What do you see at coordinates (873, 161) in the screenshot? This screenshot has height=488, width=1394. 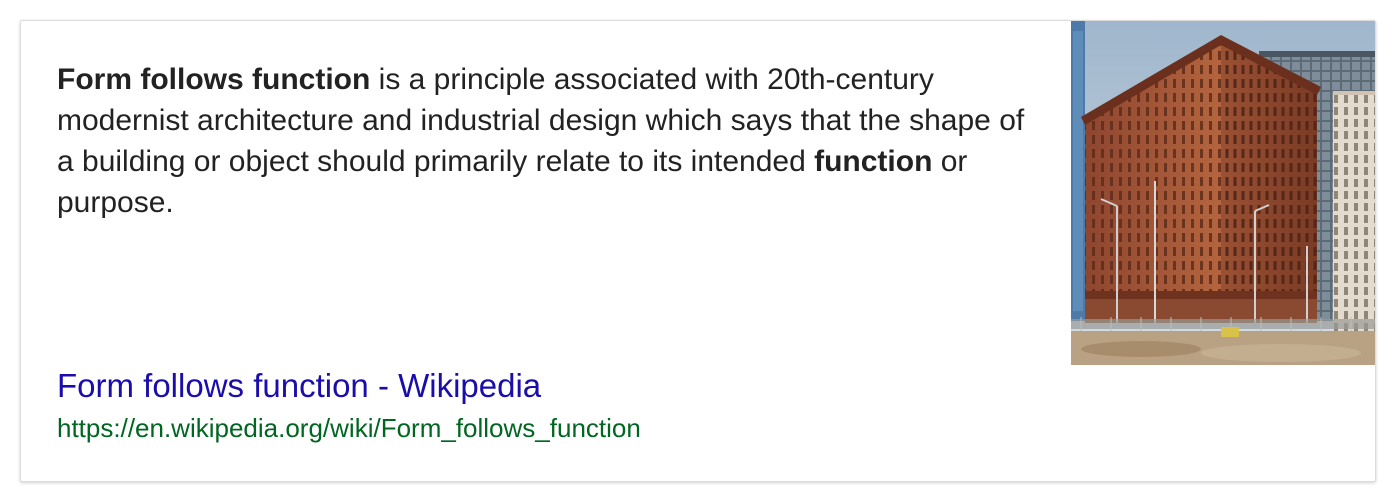 I see `snippet-emphasis: function` at bounding box center [873, 161].